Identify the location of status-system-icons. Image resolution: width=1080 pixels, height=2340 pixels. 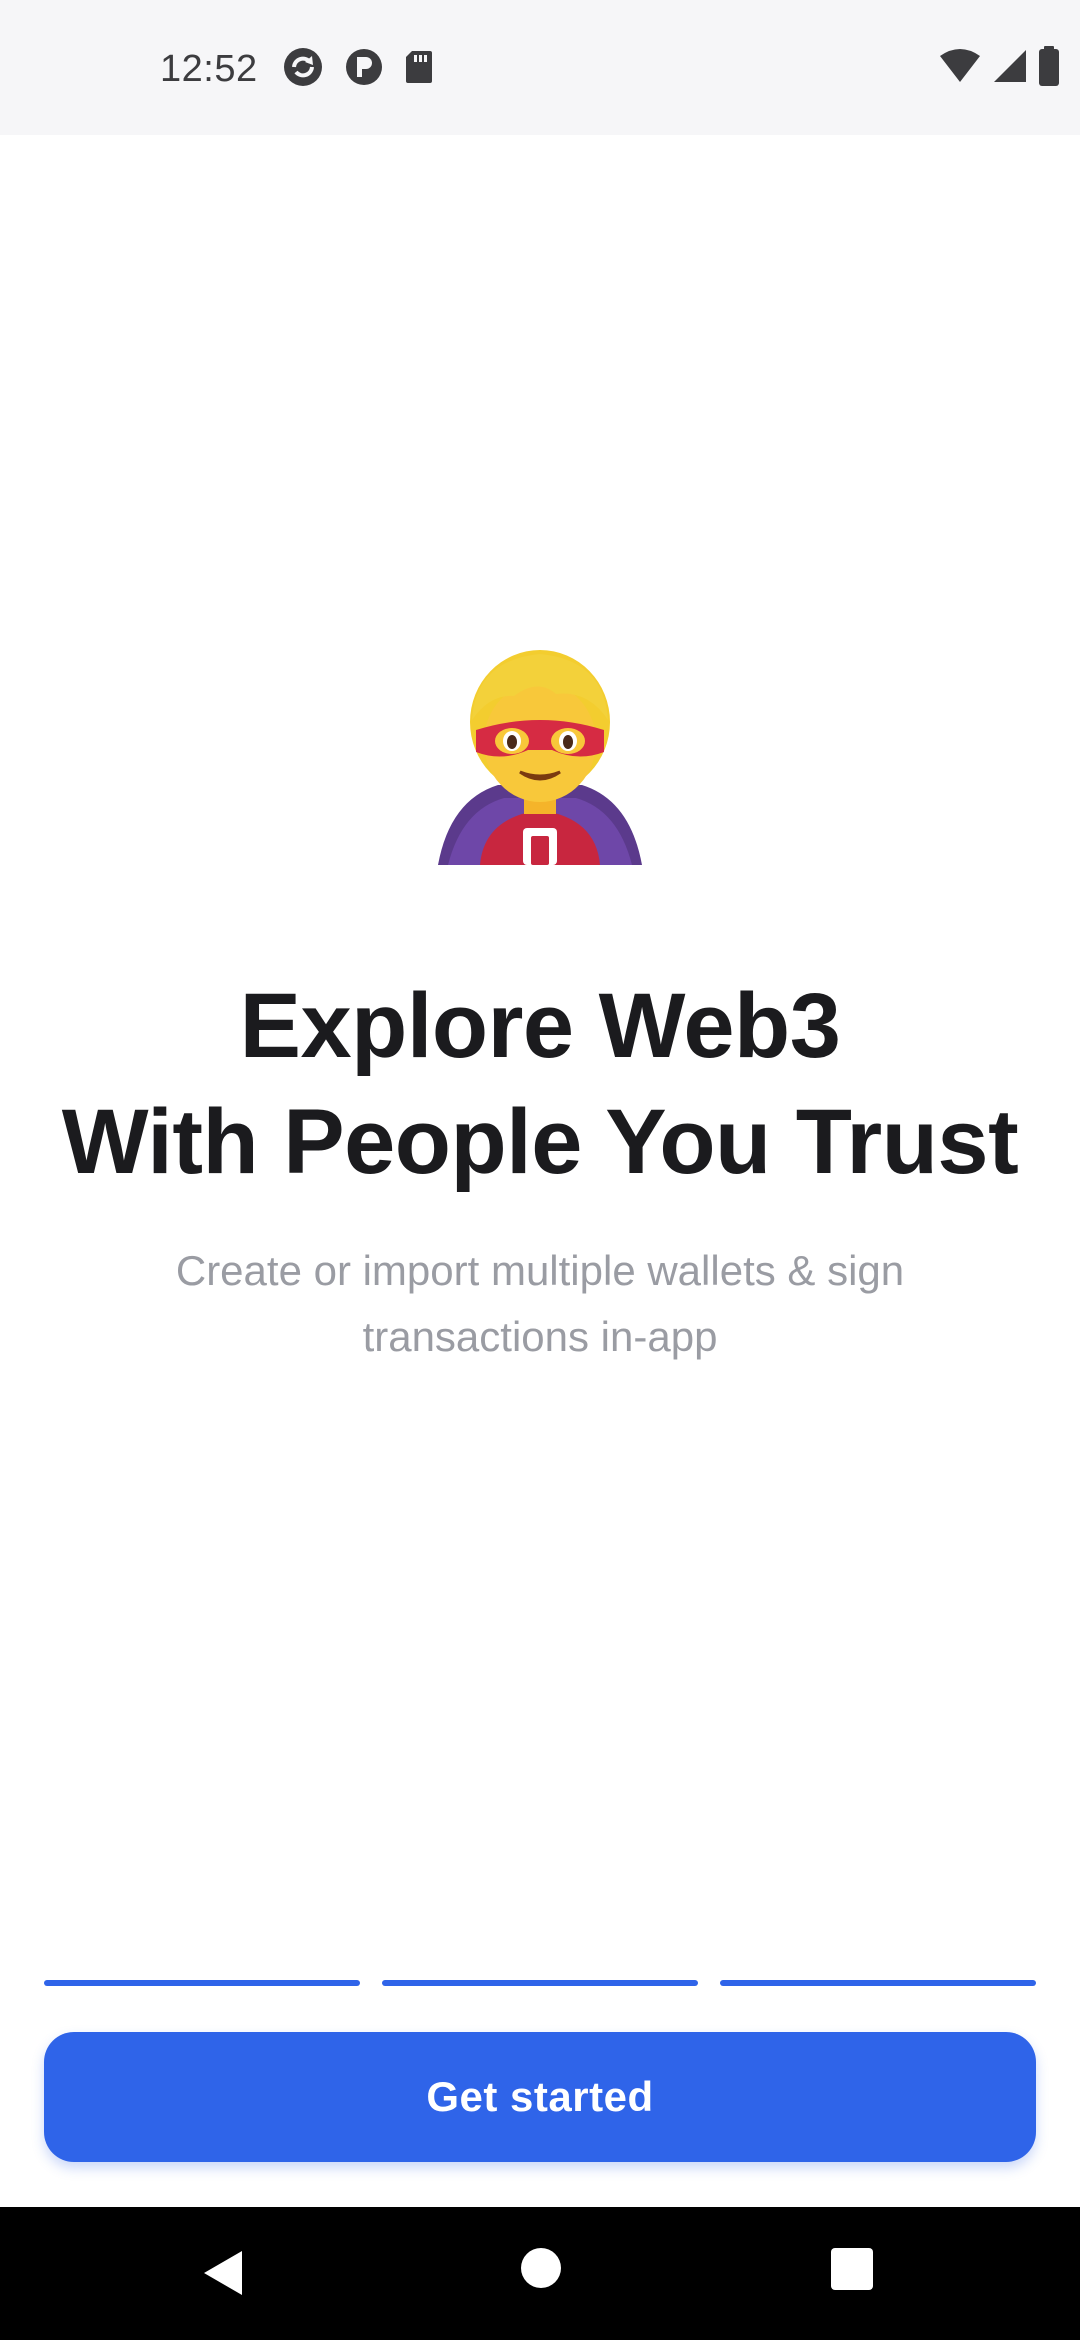
(999, 68).